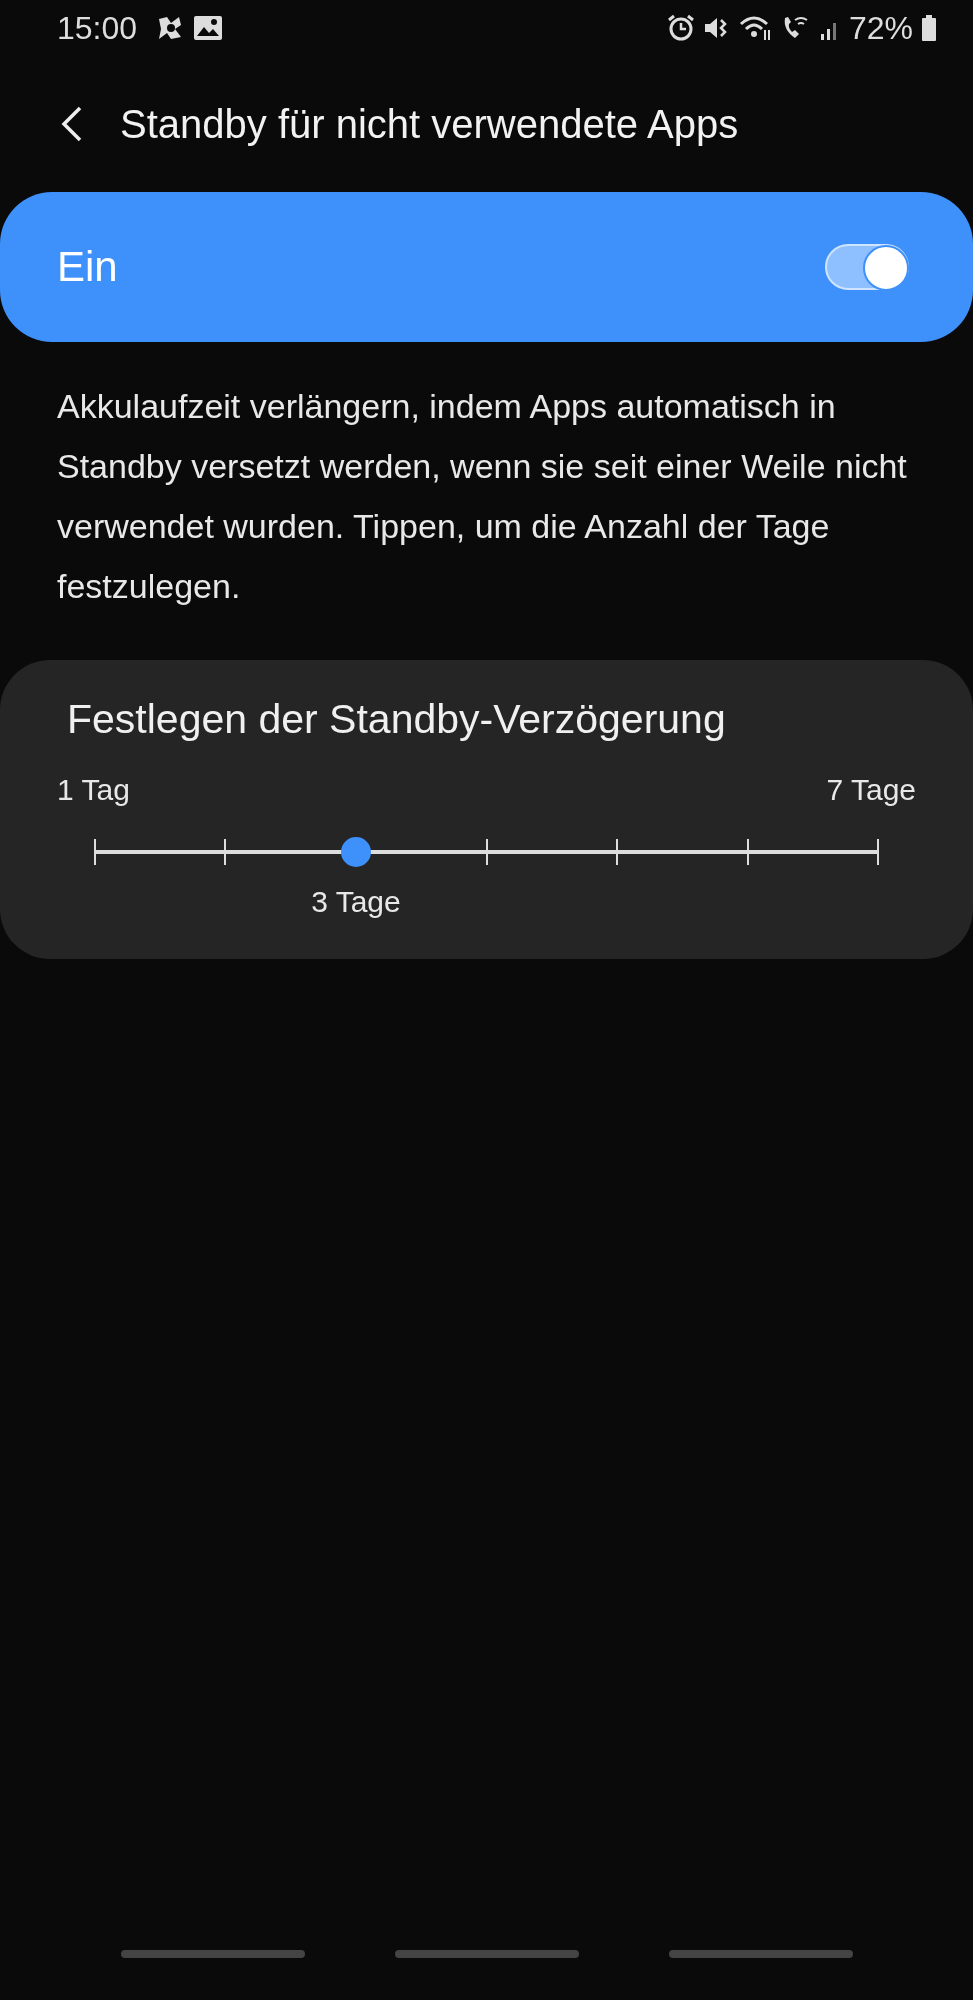  Describe the element at coordinates (356, 902) in the screenshot. I see `value-label: 3 Tage` at that location.